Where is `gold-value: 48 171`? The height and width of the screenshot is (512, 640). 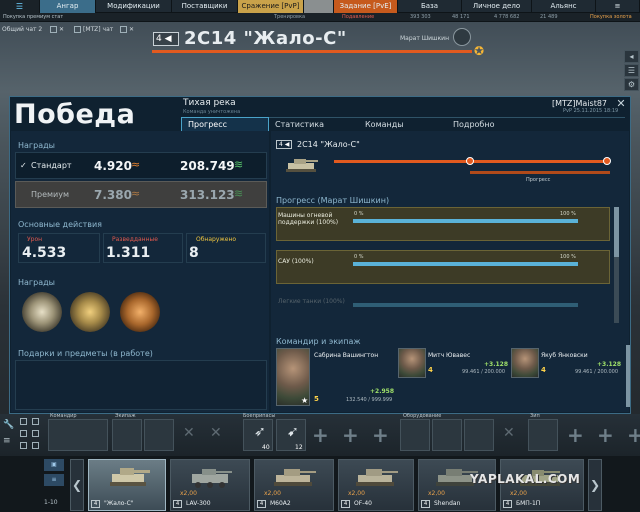
gold-value: 48 171 is located at coordinates (461, 17).